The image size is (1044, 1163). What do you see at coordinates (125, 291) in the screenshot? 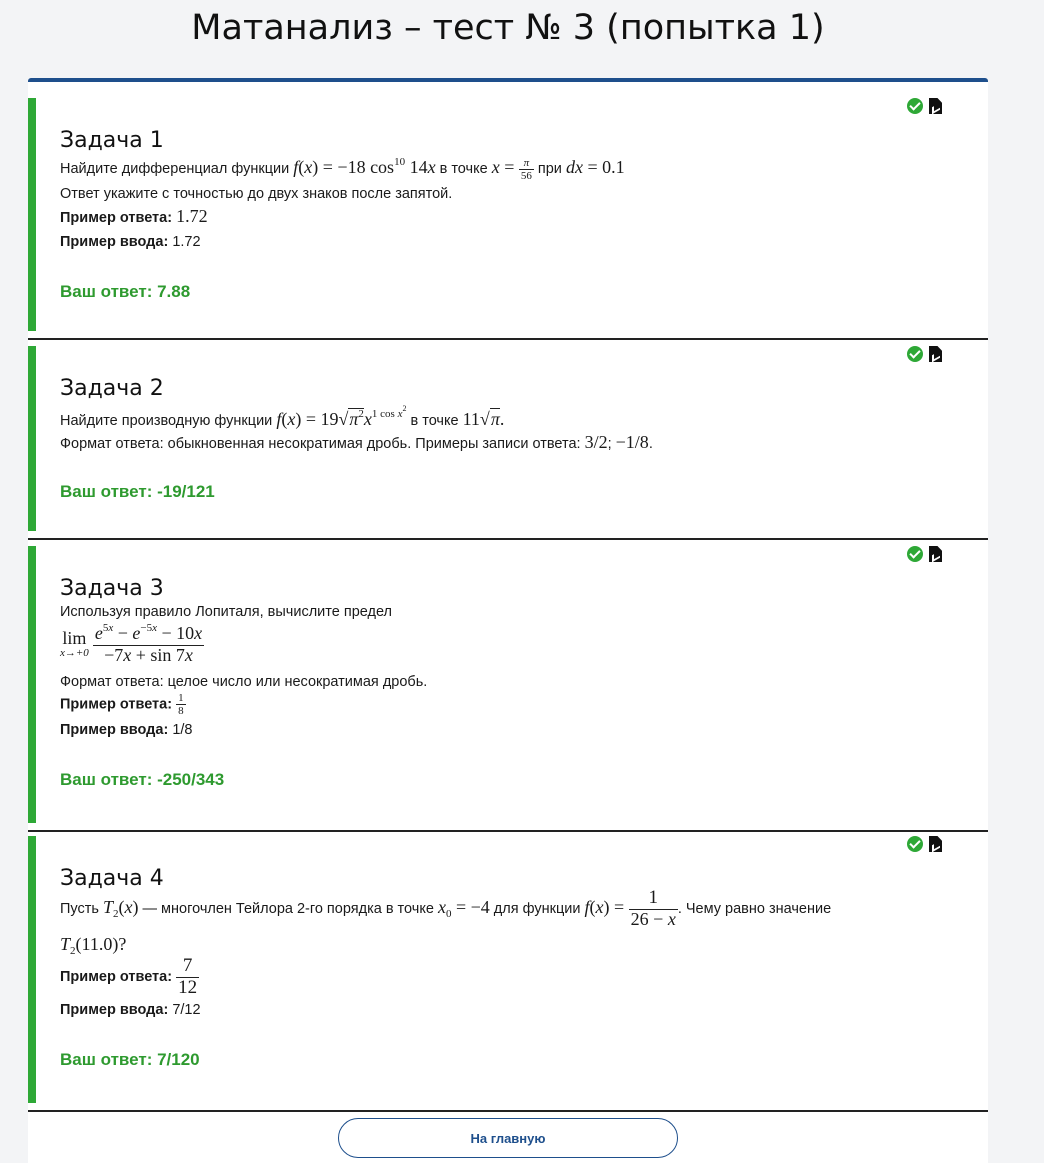
I see `your-answer: Ваш ответ: 7.88` at bounding box center [125, 291].